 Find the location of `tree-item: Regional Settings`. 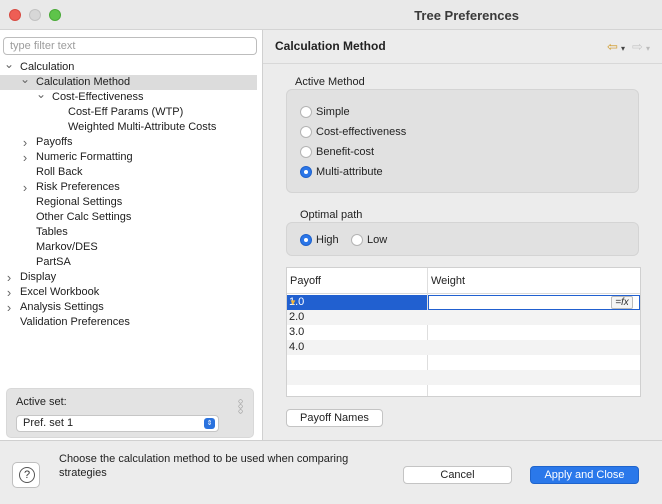

tree-item: Regional Settings is located at coordinates (128, 202).